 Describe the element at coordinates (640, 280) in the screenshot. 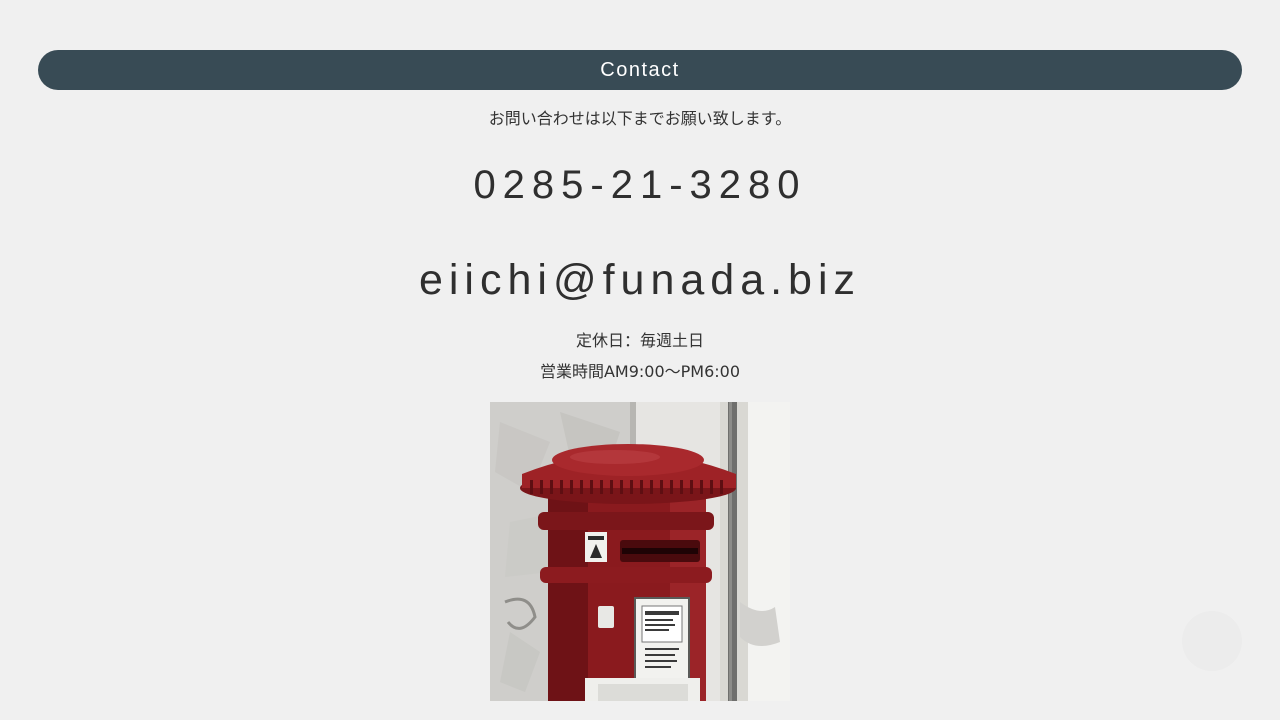

I see `email-link: eiichi@funada.biz` at that location.